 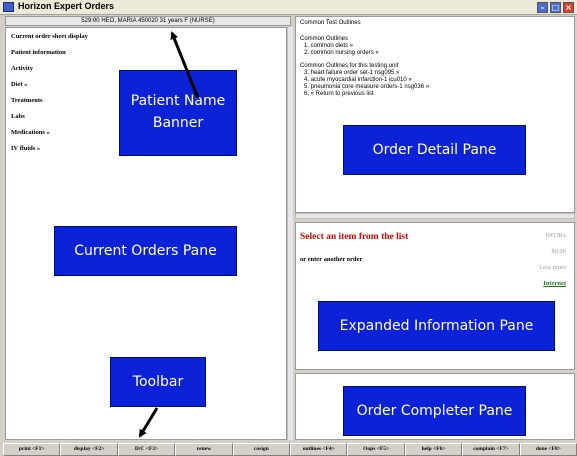 What do you see at coordinates (169, 234) in the screenshot?
I see `annotation-arrows` at bounding box center [169, 234].